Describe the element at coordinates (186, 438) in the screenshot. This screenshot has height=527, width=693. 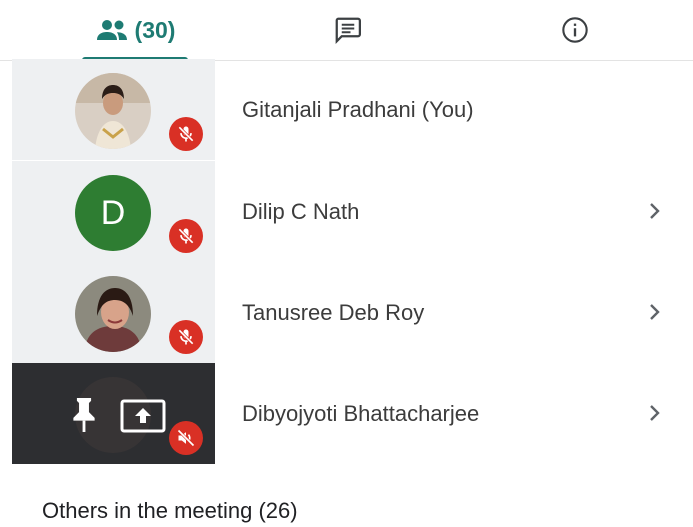
I see `volume-off-icon` at that location.